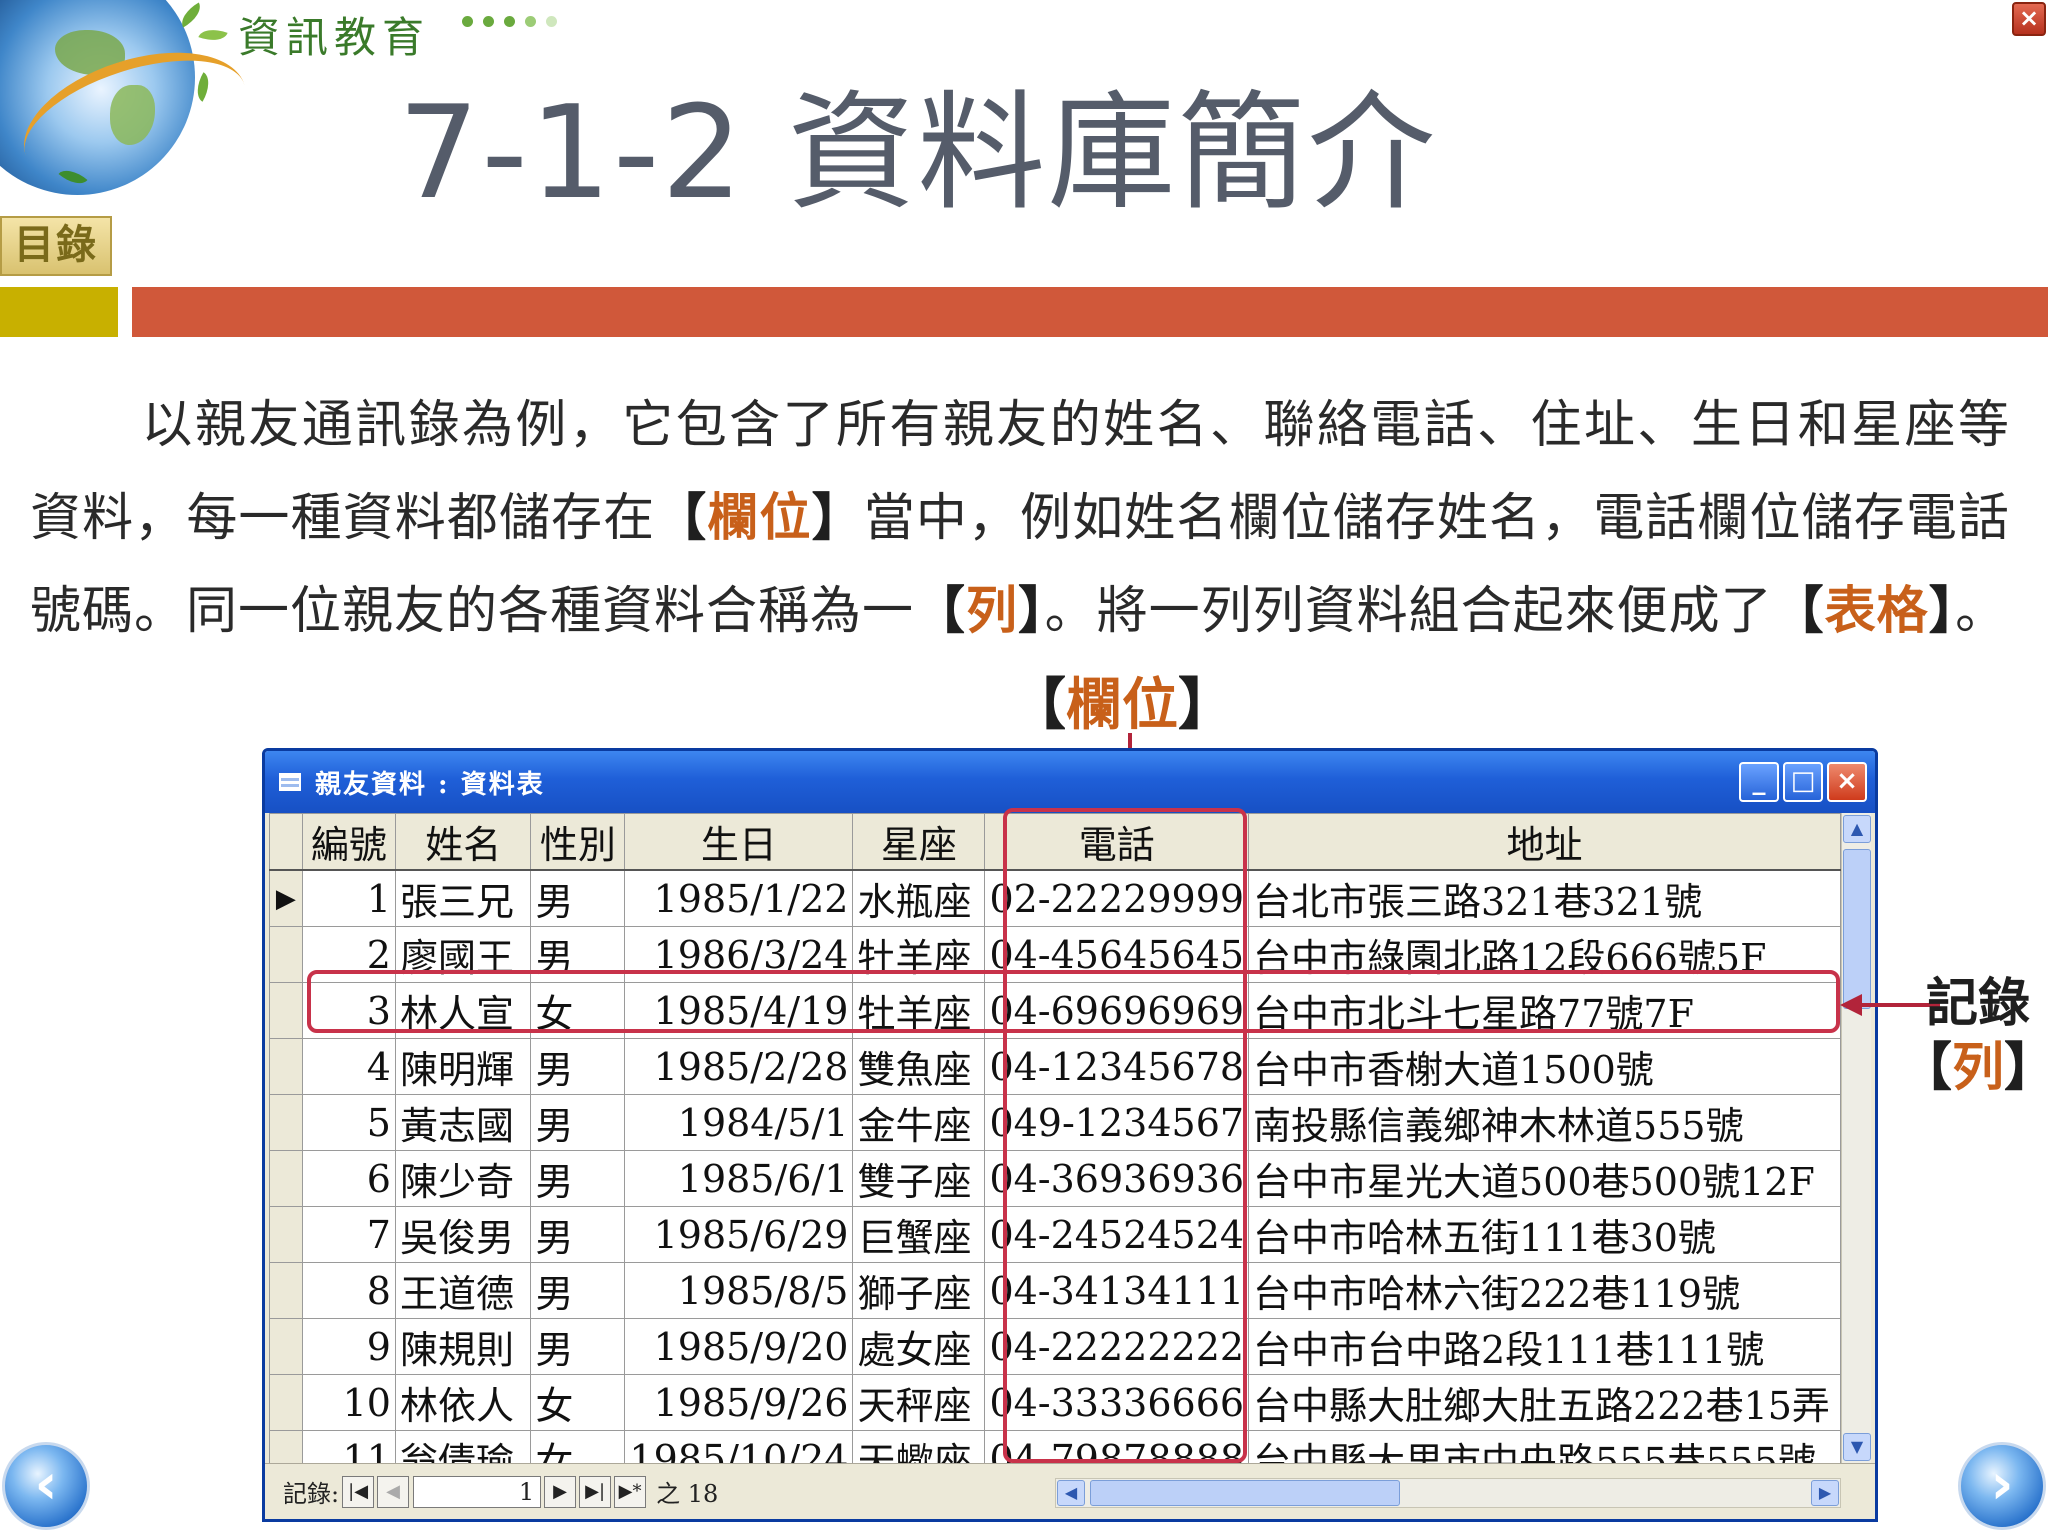  What do you see at coordinates (1544, 898) in the screenshot?
I see `table-cell: 台北市張三路321巷321號` at bounding box center [1544, 898].